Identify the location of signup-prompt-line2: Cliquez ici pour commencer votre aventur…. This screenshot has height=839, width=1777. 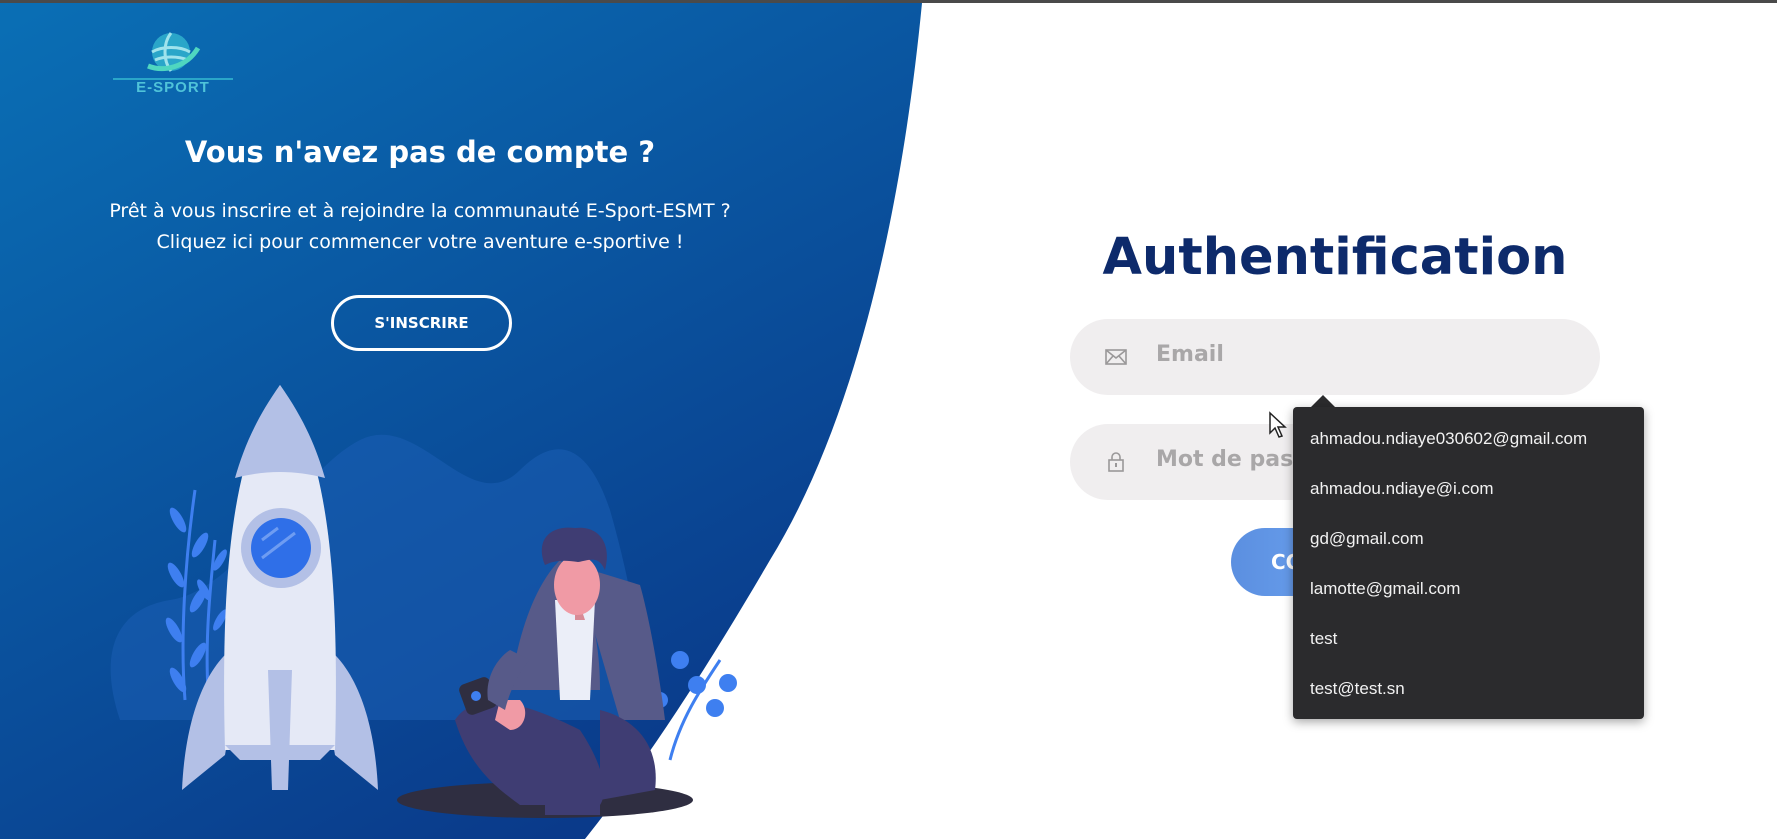
(420, 242).